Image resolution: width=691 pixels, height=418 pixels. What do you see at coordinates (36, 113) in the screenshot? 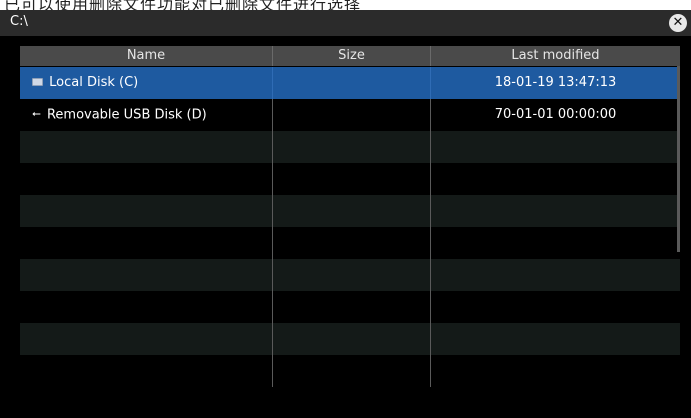
I see `usb-icon: ⭠` at bounding box center [36, 113].